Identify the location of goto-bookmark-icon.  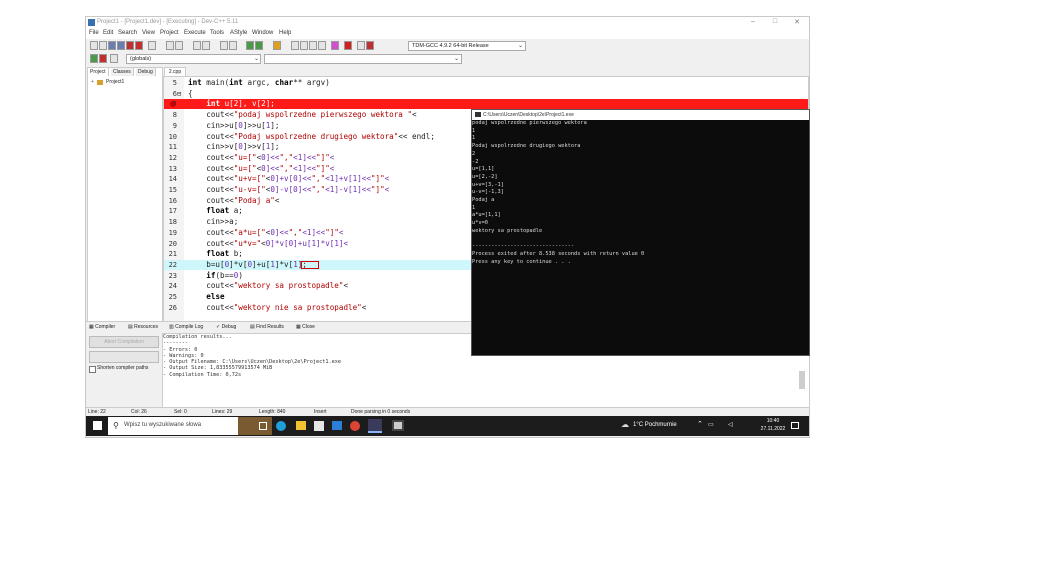
(114, 58).